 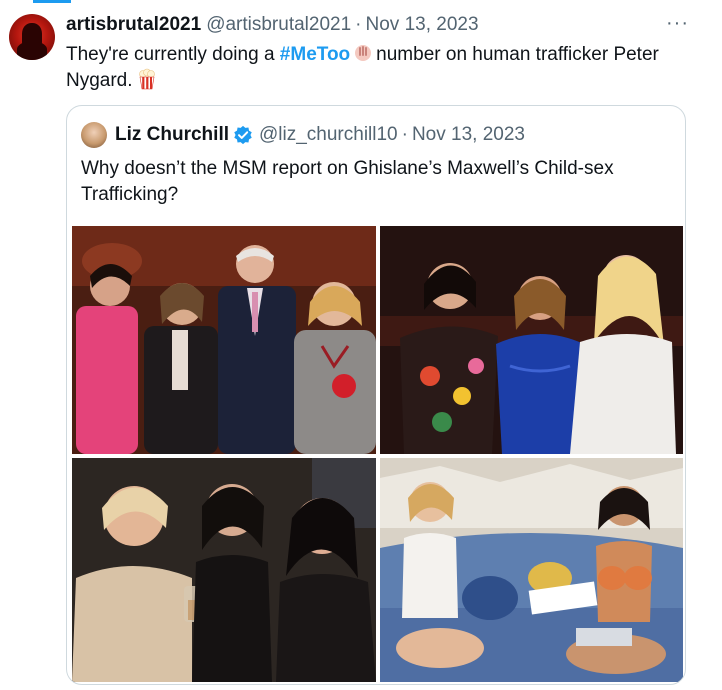 I want to click on quote-author-handle: @liz_churchill10, so click(x=328, y=135).